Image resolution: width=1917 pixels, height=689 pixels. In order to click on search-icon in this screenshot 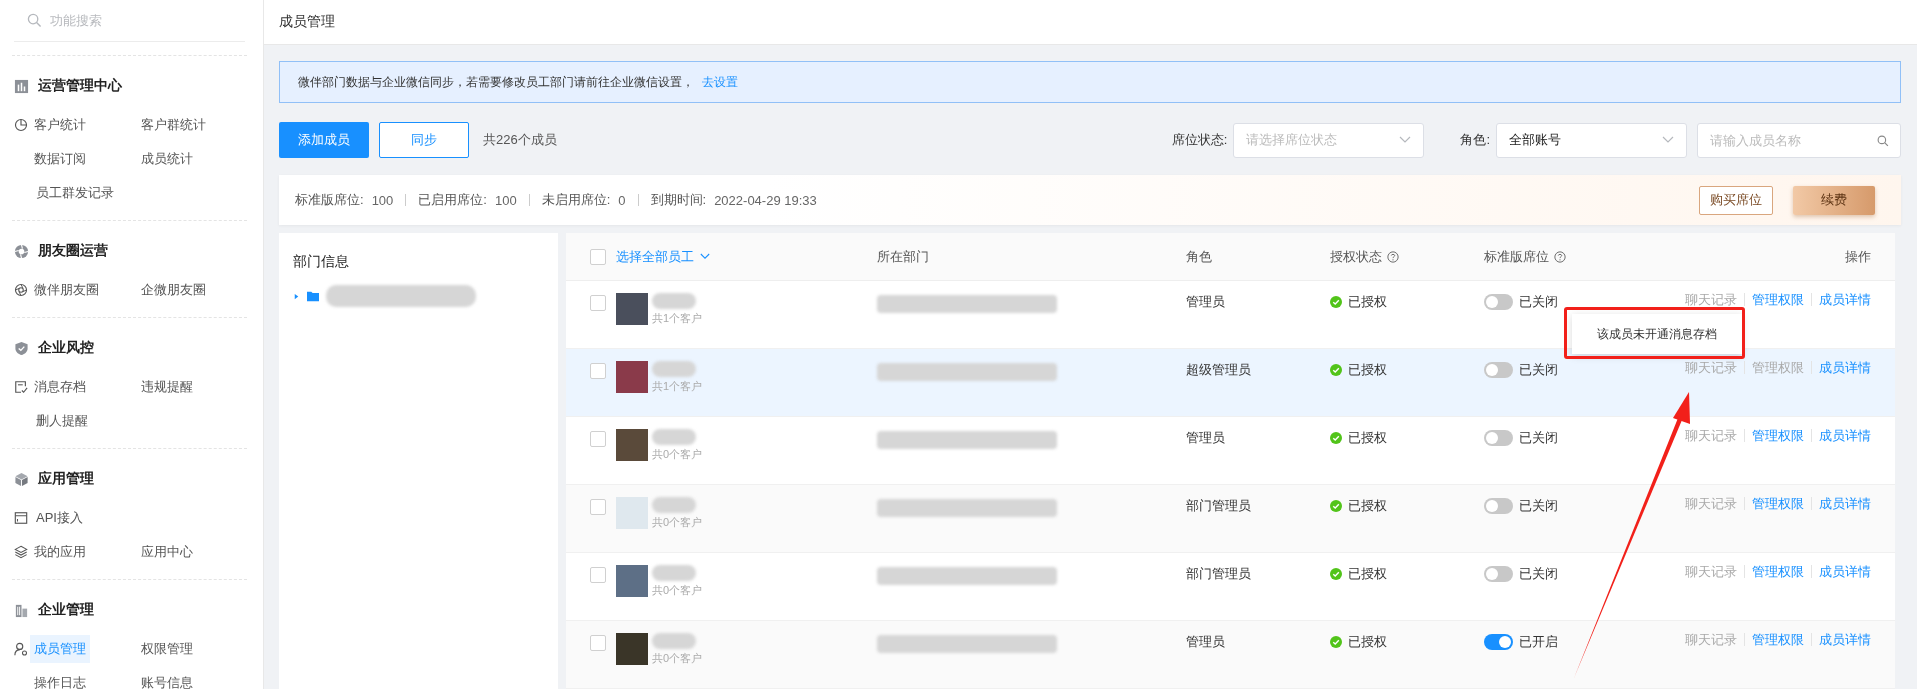, I will do `click(34, 20)`.